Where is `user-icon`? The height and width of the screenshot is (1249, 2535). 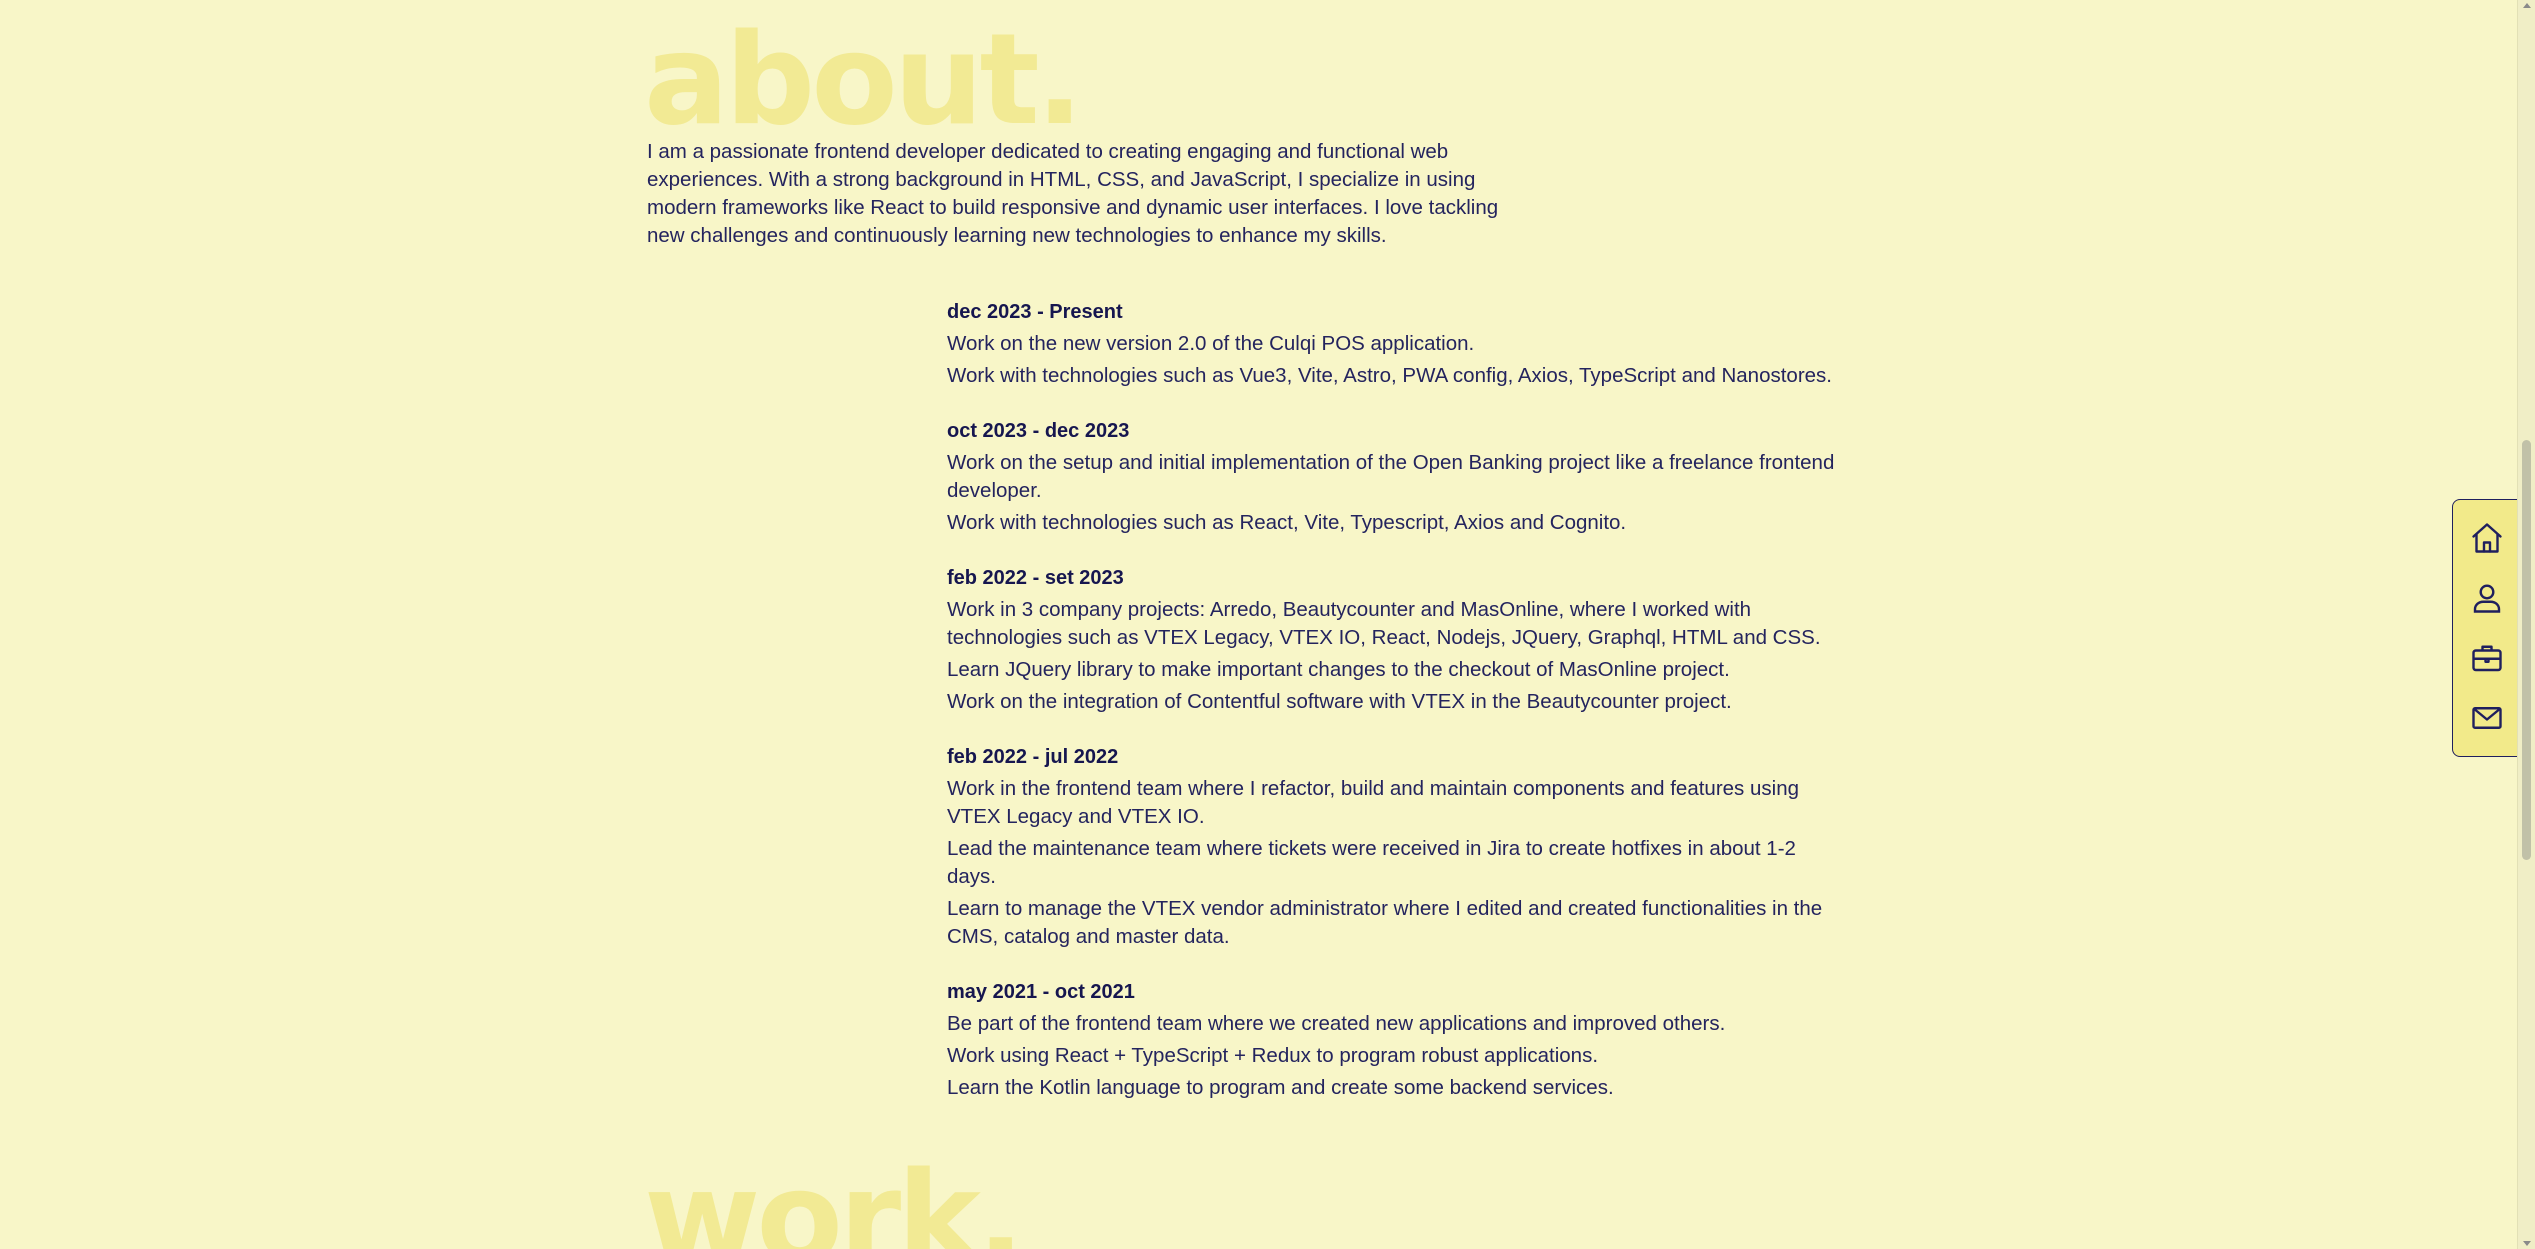 user-icon is located at coordinates (2487, 598).